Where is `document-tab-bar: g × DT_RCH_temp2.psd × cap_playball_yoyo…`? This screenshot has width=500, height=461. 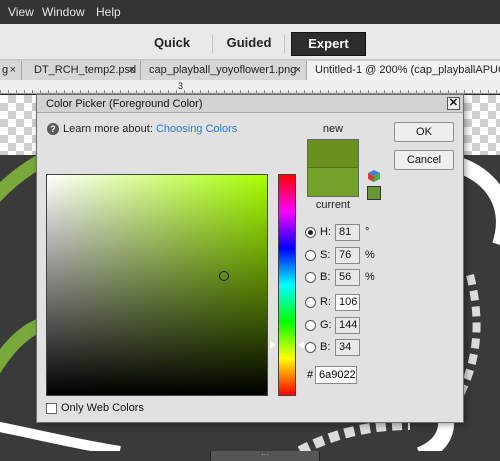 document-tab-bar: g × DT_RCH_temp2.psd × cap_playball_yoyo… is located at coordinates (250, 70).